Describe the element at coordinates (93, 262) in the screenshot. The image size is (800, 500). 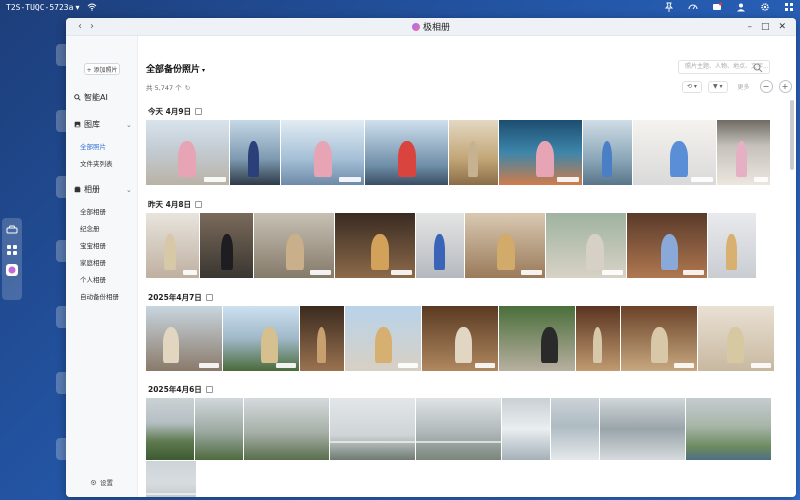
I see `sidebar-item-family-album: 家庭相册` at that location.